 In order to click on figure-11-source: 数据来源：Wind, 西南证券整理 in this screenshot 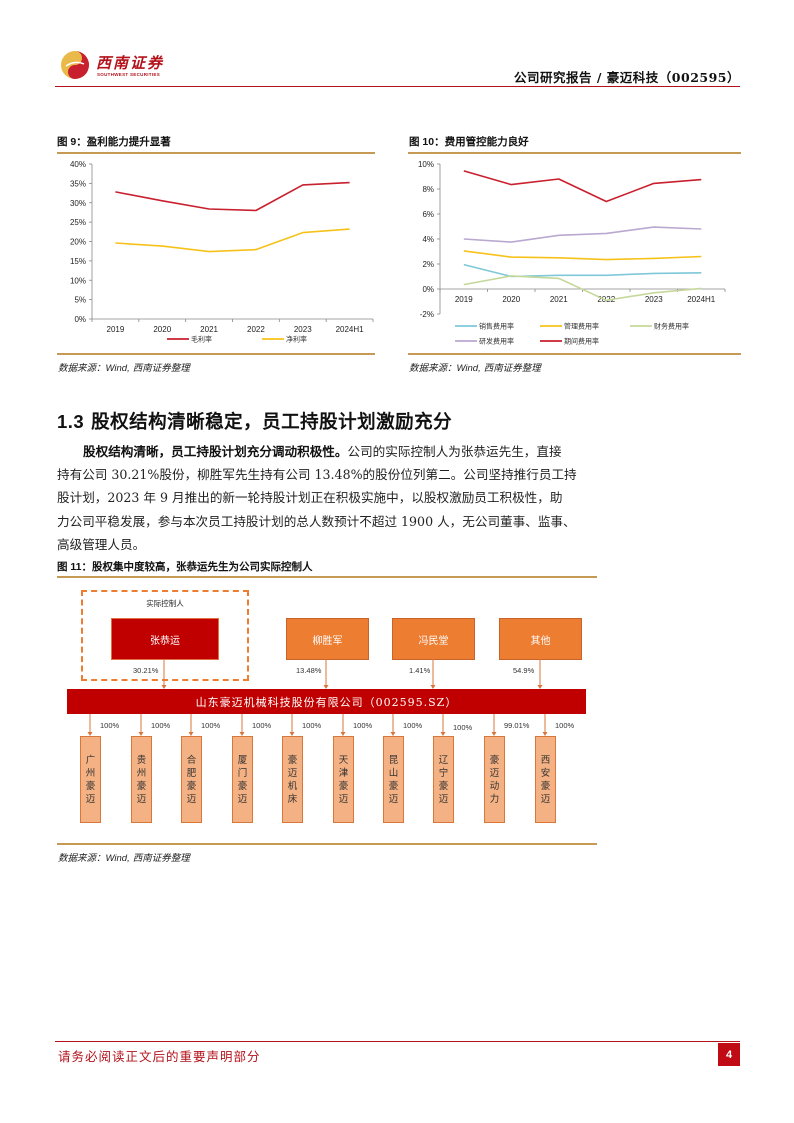, I will do `click(124, 857)`.